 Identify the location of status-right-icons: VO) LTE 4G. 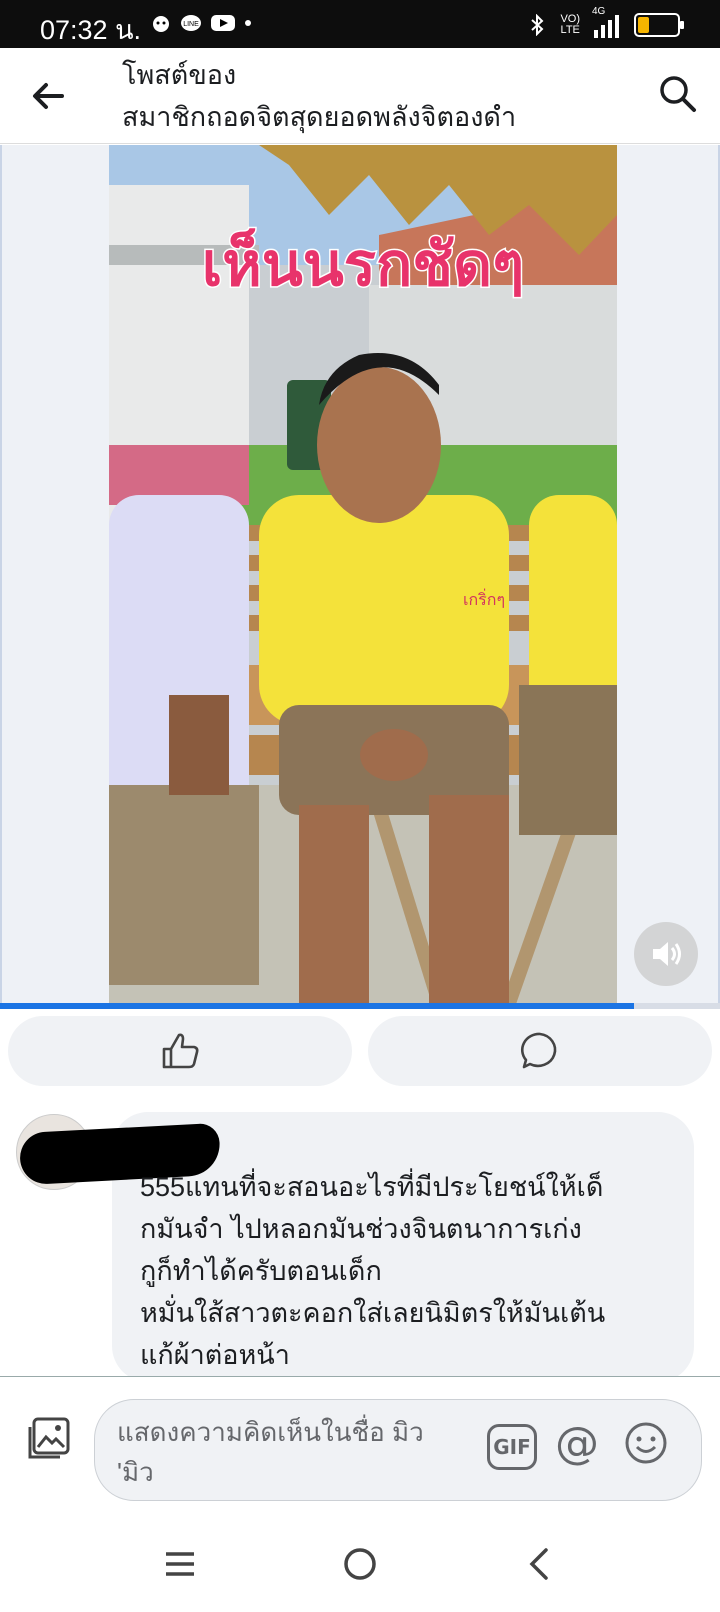
(605, 23).